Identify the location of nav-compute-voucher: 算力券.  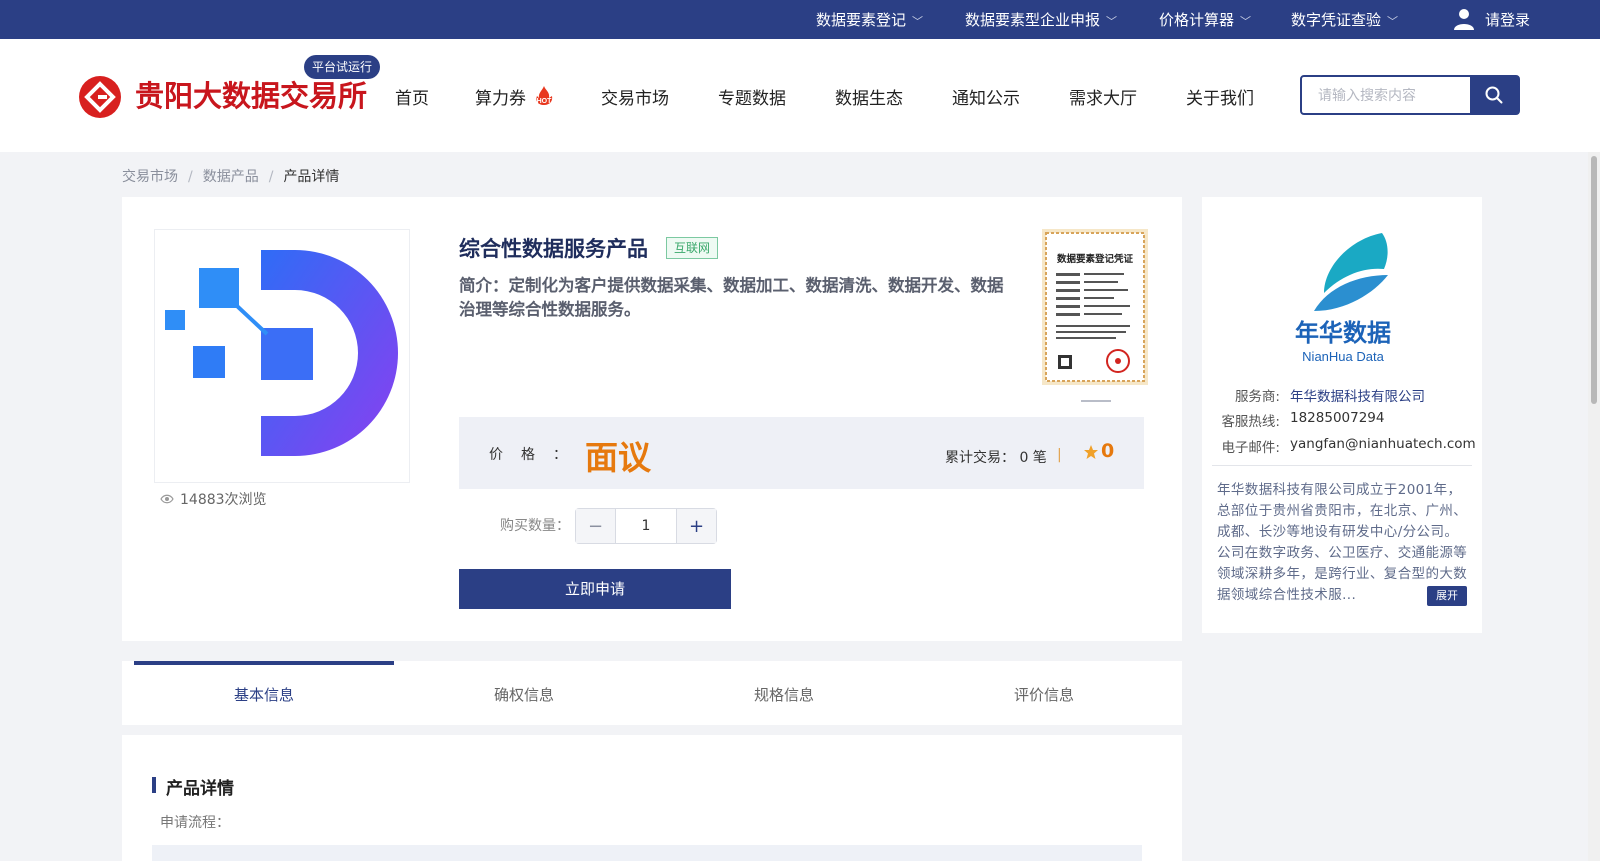
(500, 96).